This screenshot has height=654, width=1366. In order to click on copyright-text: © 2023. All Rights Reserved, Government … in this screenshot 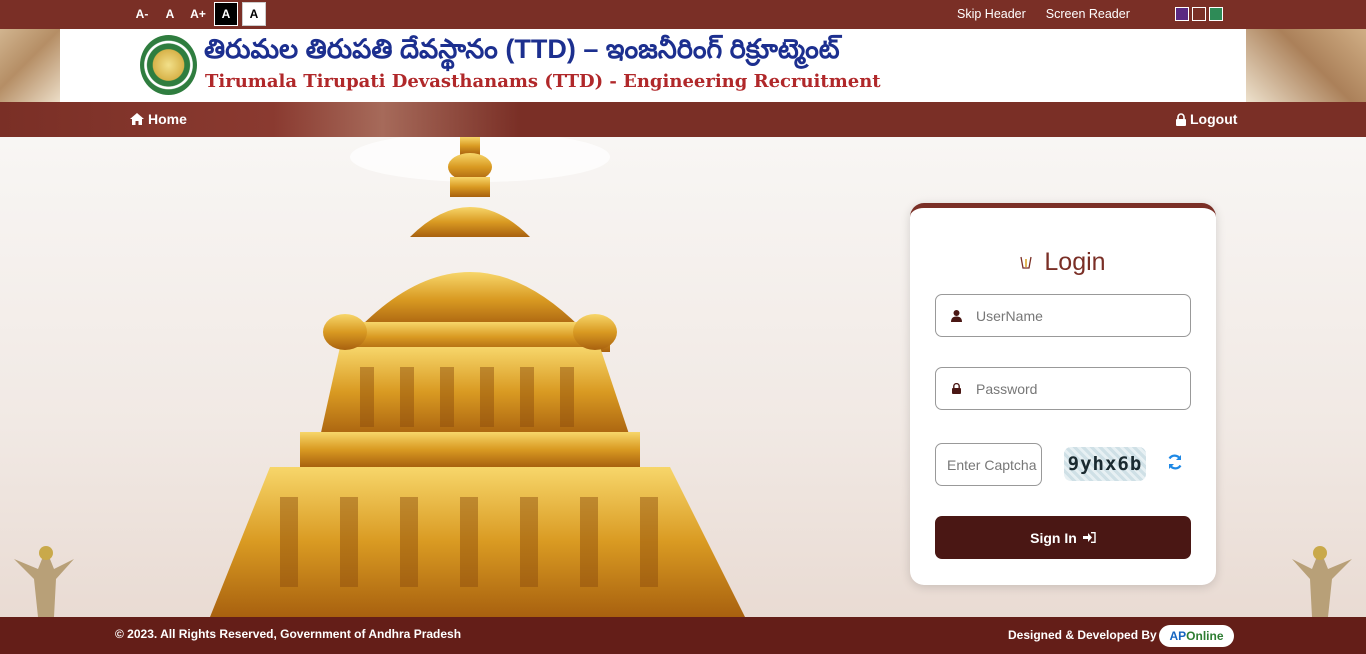, I will do `click(288, 634)`.